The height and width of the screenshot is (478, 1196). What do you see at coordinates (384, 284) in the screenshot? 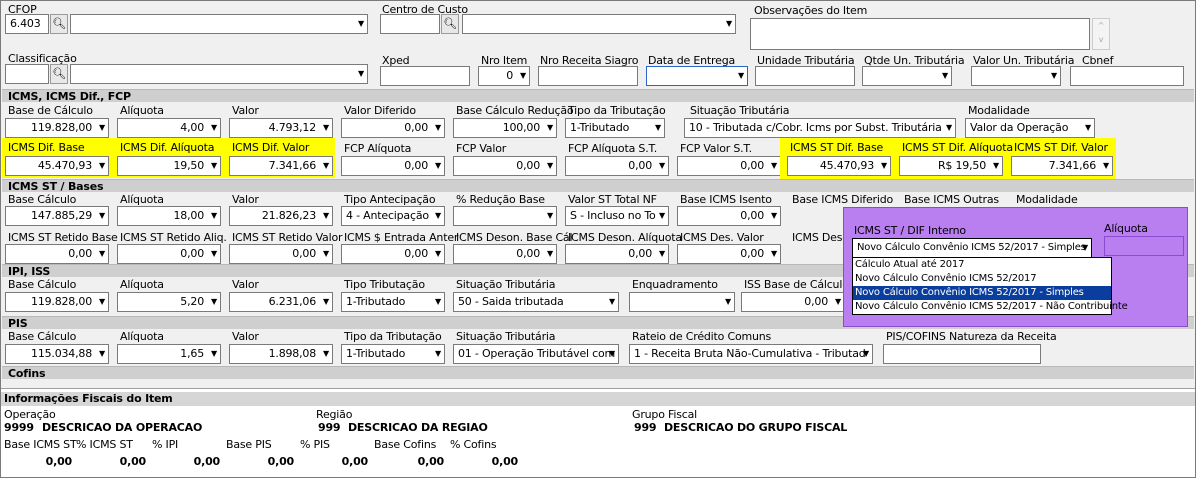
I see `ipi-tipo-trib-label: Tipo Tributação` at bounding box center [384, 284].